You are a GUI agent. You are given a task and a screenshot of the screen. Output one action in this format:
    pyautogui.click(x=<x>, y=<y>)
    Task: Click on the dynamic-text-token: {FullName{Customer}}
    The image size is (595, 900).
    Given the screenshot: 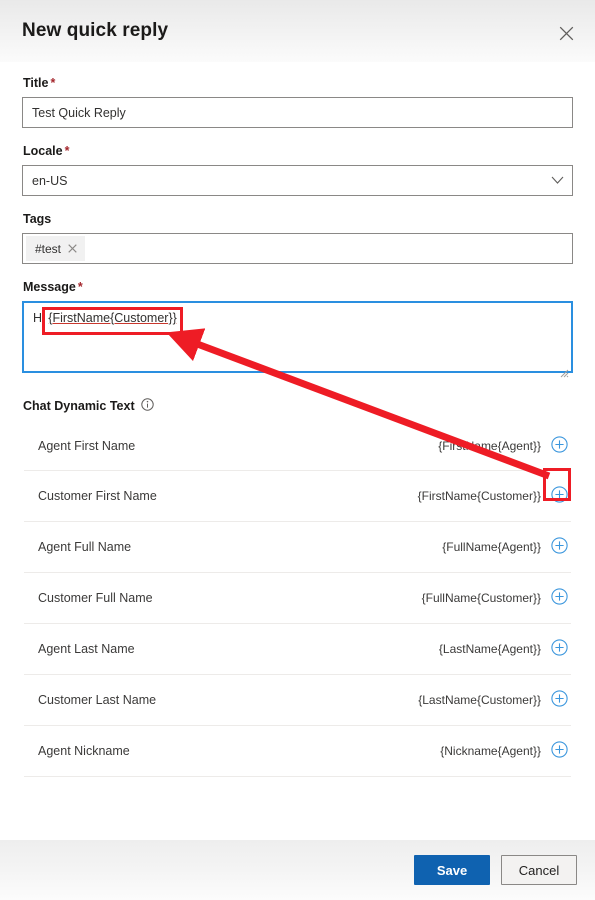 What is the action you would take?
    pyautogui.click(x=481, y=598)
    